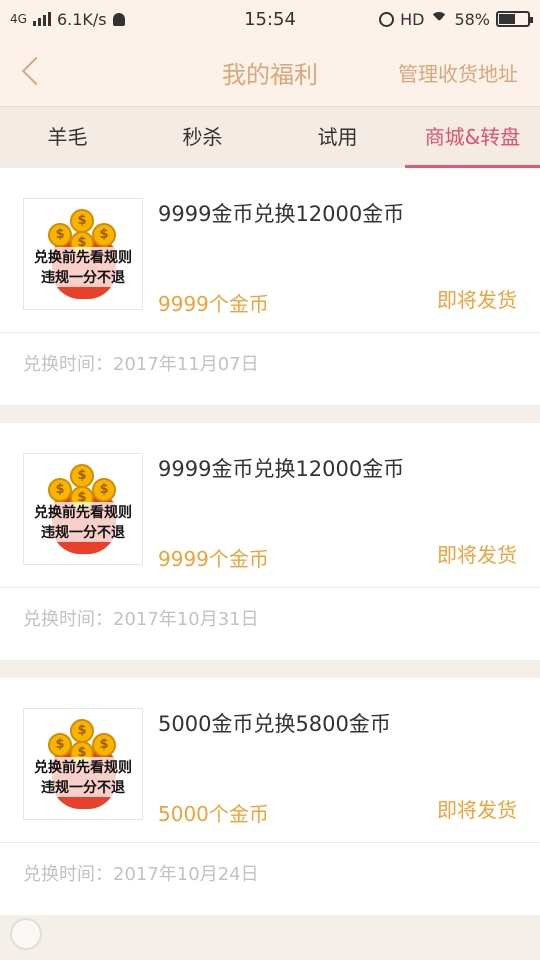 The width and height of the screenshot is (540, 960). Describe the element at coordinates (81, 19) in the screenshot. I see `network-speed: 6.1K/s` at that location.